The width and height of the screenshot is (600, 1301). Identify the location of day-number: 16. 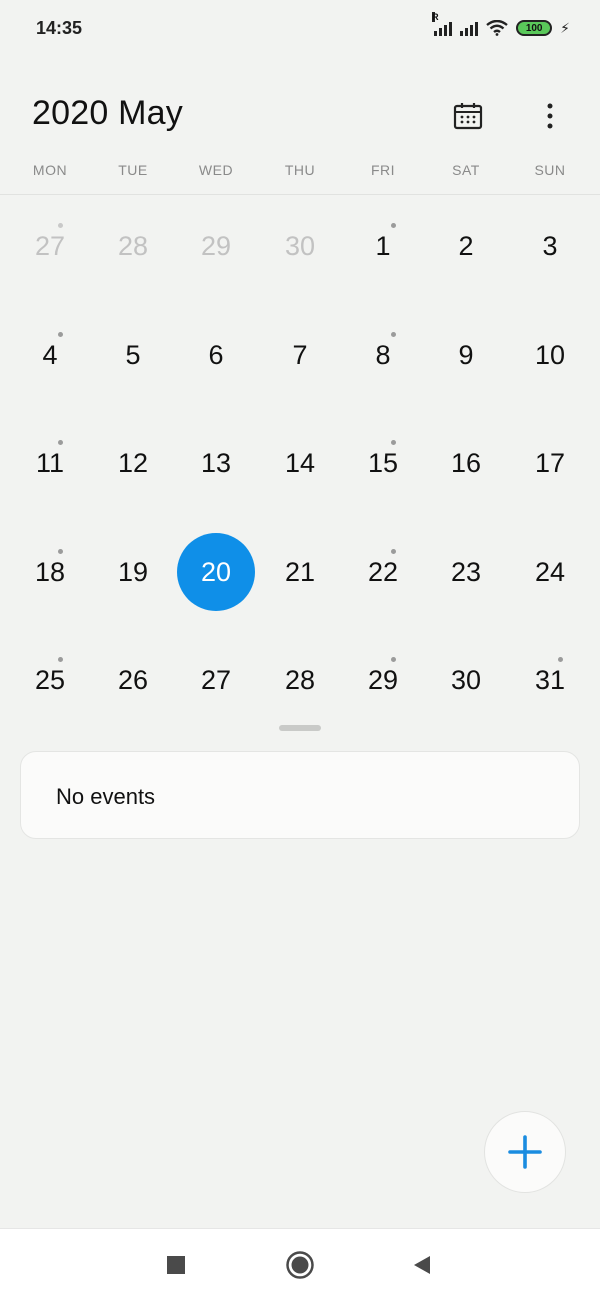
(466, 462).